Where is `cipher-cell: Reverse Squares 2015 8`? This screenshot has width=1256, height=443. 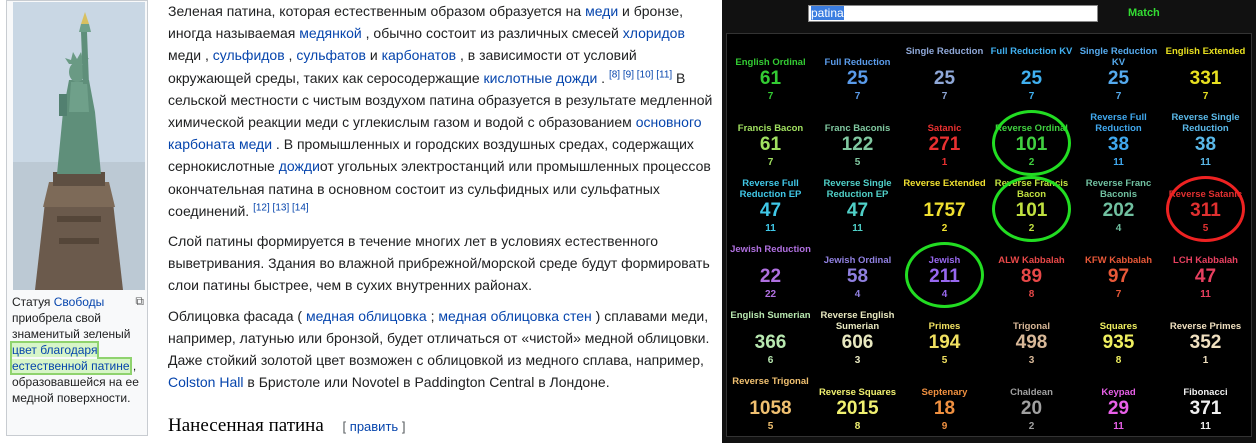
cipher-cell: Reverse Squares 2015 8 is located at coordinates (857, 405).